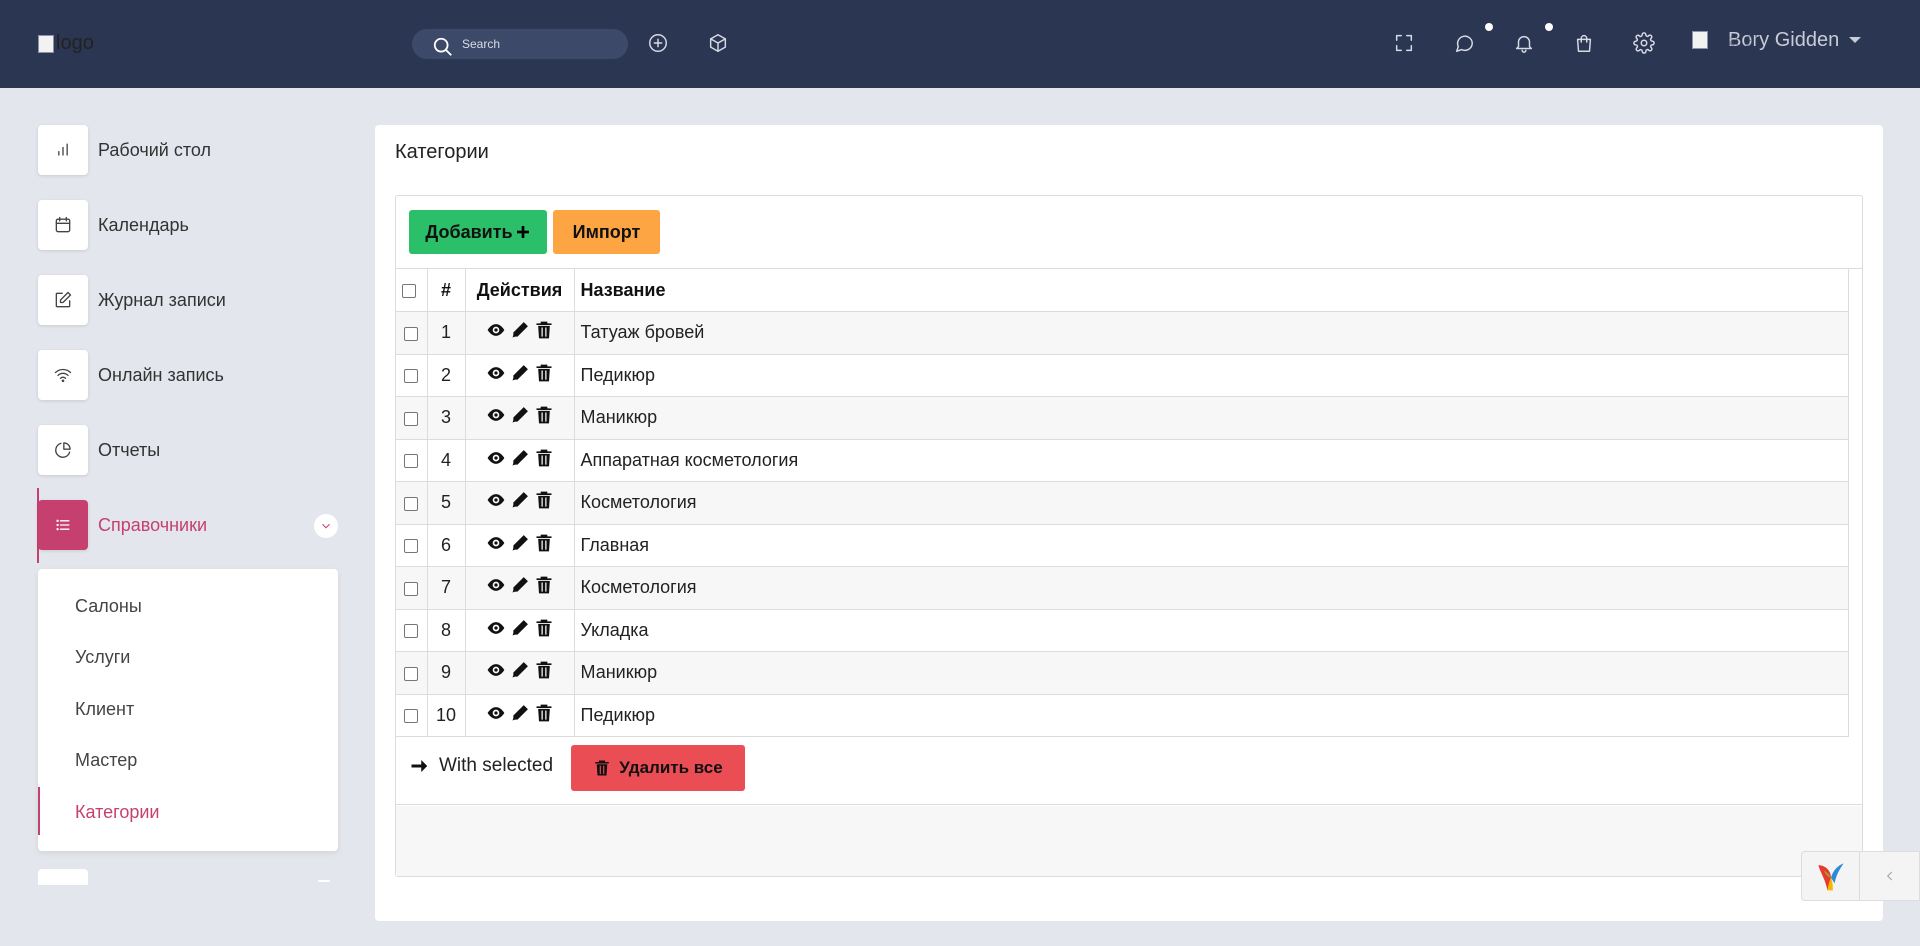  I want to click on debug-toolbar, so click(1860, 876).